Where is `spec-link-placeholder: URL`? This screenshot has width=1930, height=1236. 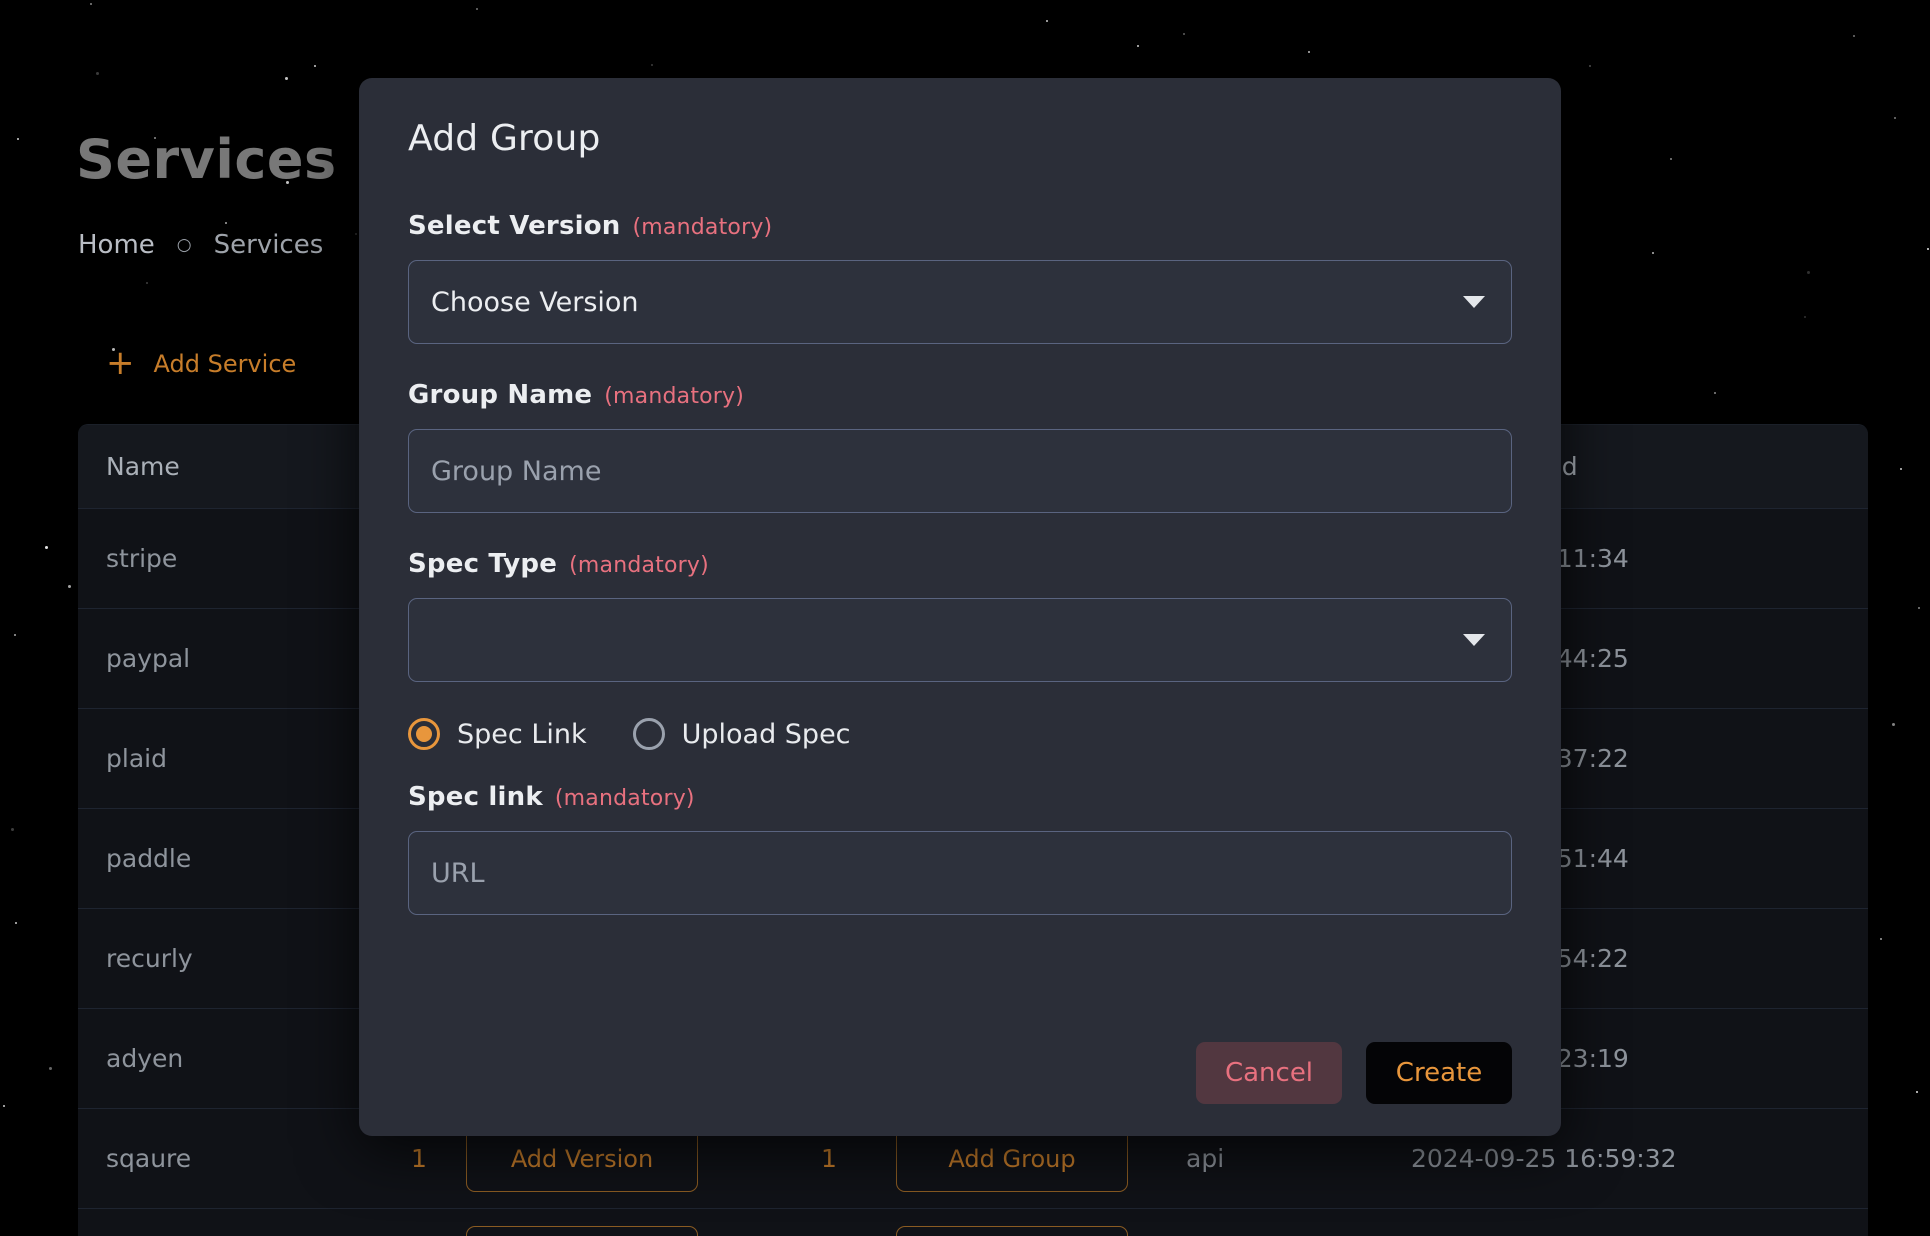 spec-link-placeholder: URL is located at coordinates (458, 873).